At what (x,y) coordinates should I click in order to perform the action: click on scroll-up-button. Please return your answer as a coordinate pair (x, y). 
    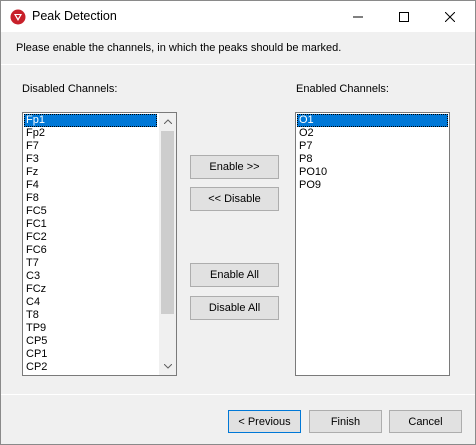
    Looking at the image, I should click on (167, 121).